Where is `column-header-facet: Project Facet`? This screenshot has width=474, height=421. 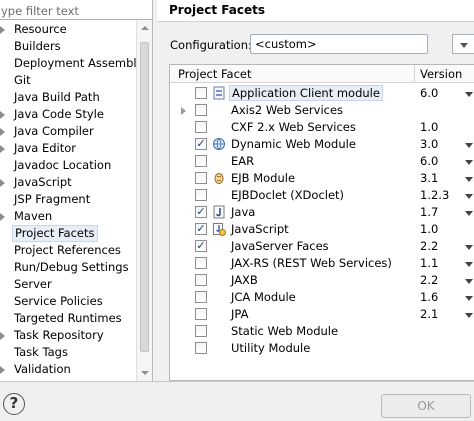 column-header-facet: Project Facet is located at coordinates (215, 74).